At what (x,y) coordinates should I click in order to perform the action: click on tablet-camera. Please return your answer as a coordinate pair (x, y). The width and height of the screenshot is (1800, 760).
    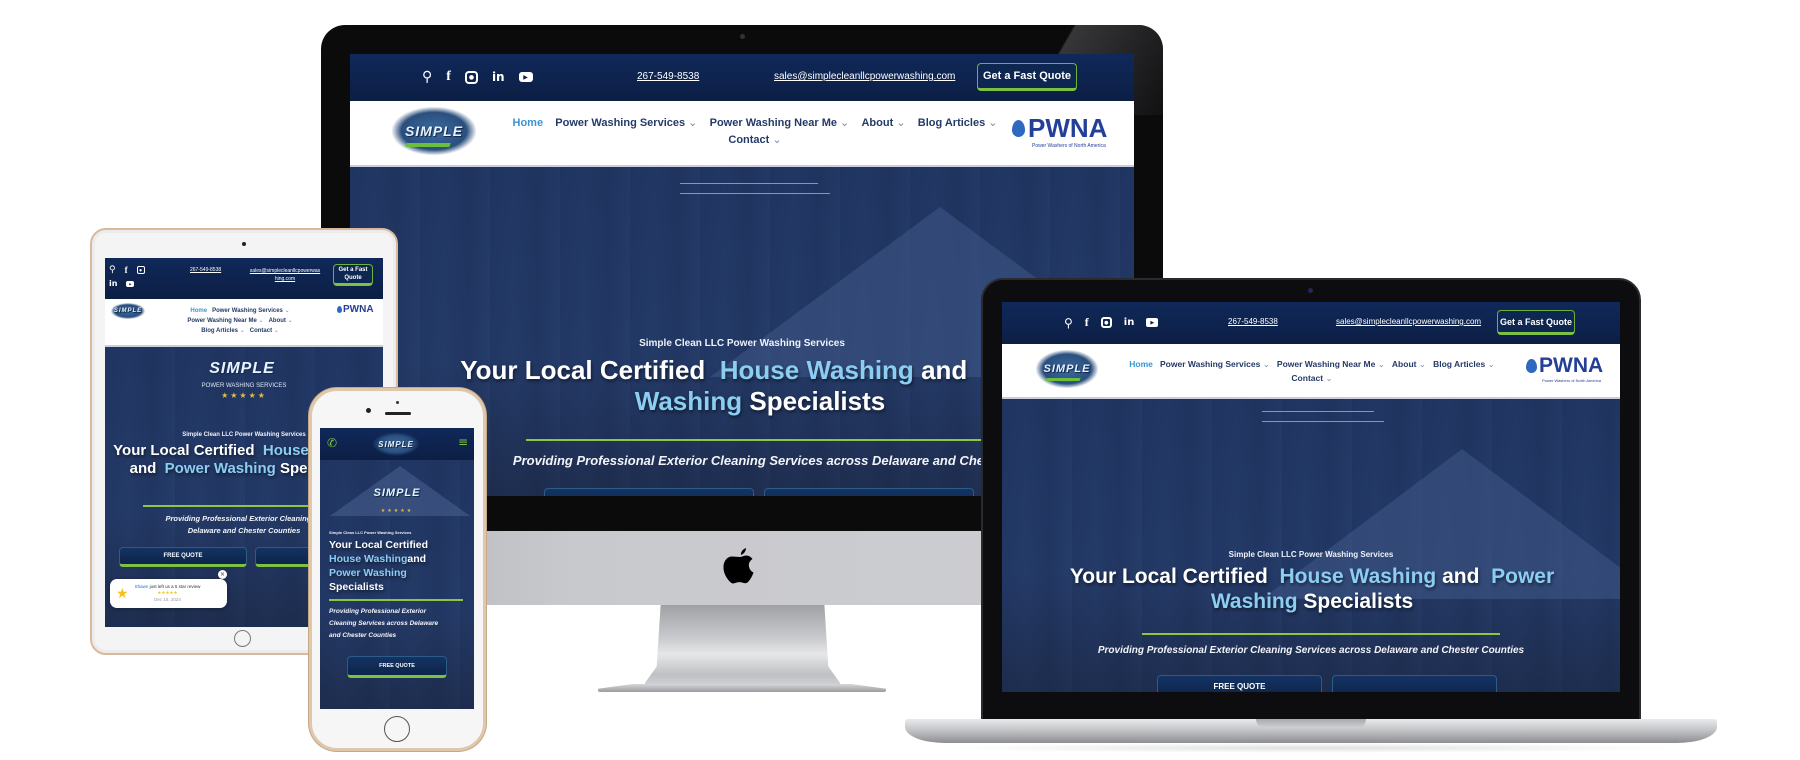
    Looking at the image, I should click on (244, 244).